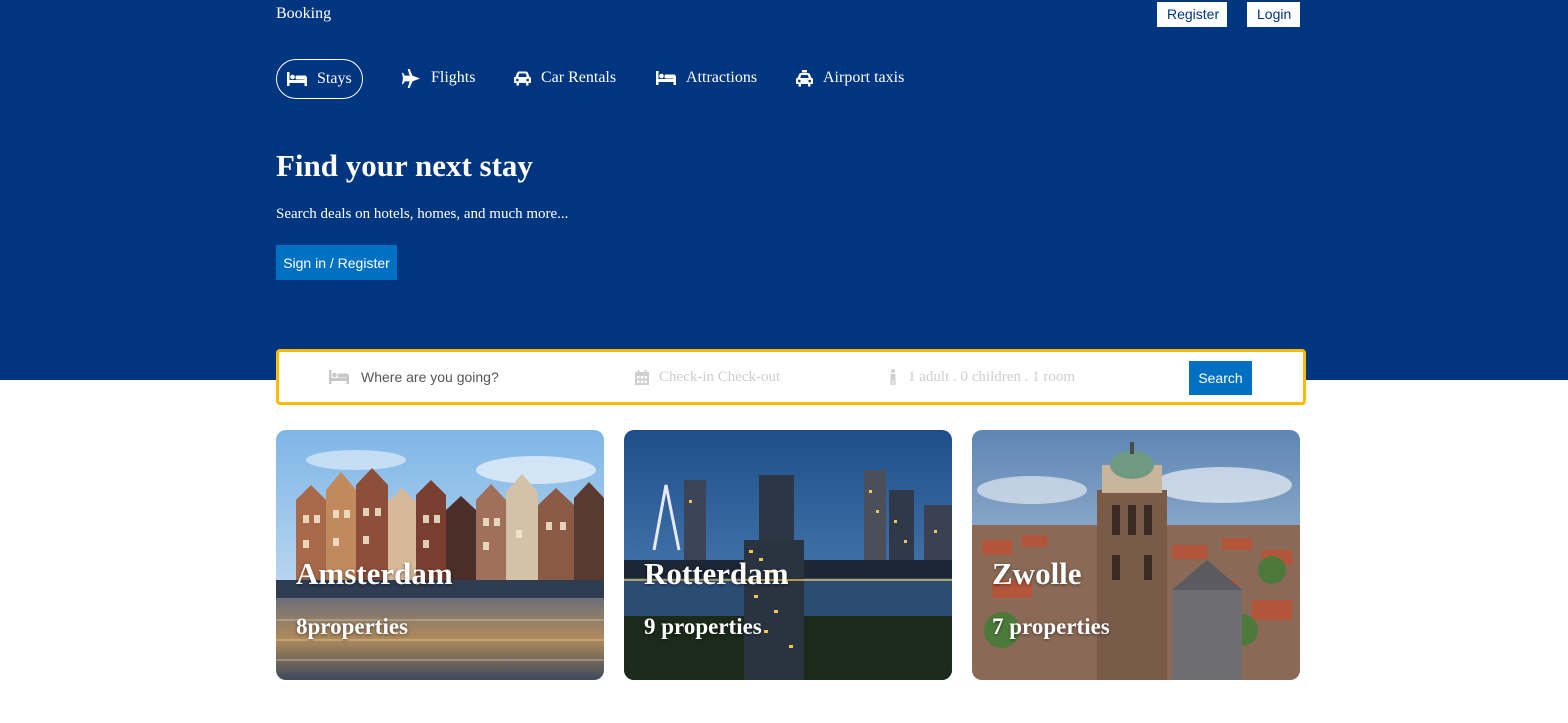  I want to click on card-property-count: 8properties, so click(352, 626).